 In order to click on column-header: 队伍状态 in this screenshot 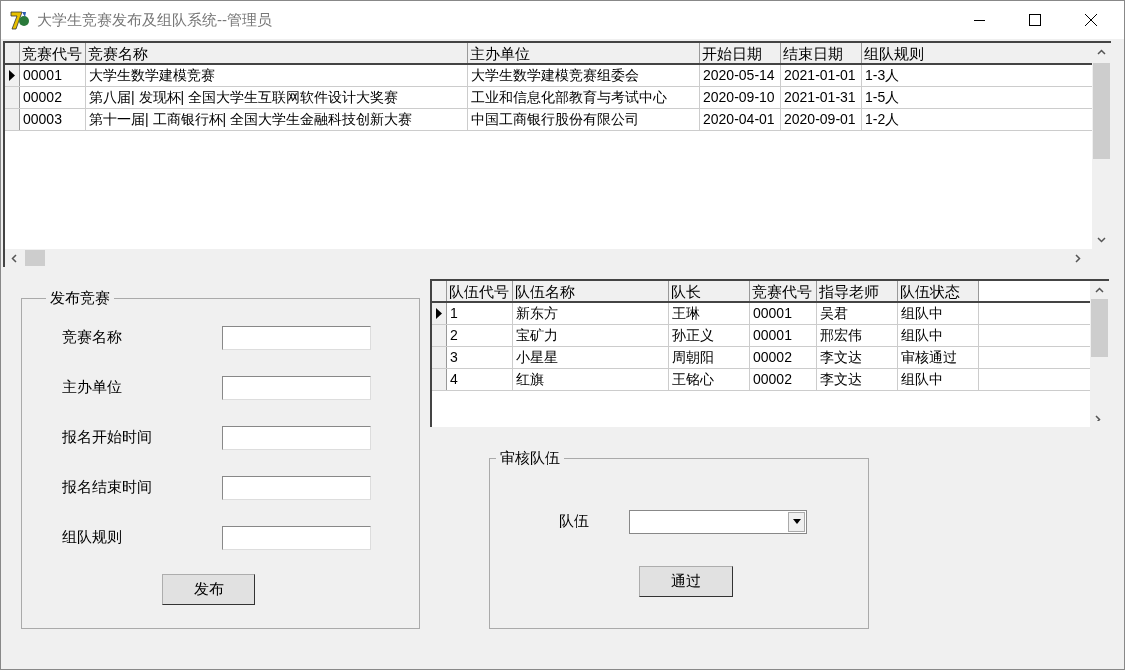, I will do `click(938, 291)`.